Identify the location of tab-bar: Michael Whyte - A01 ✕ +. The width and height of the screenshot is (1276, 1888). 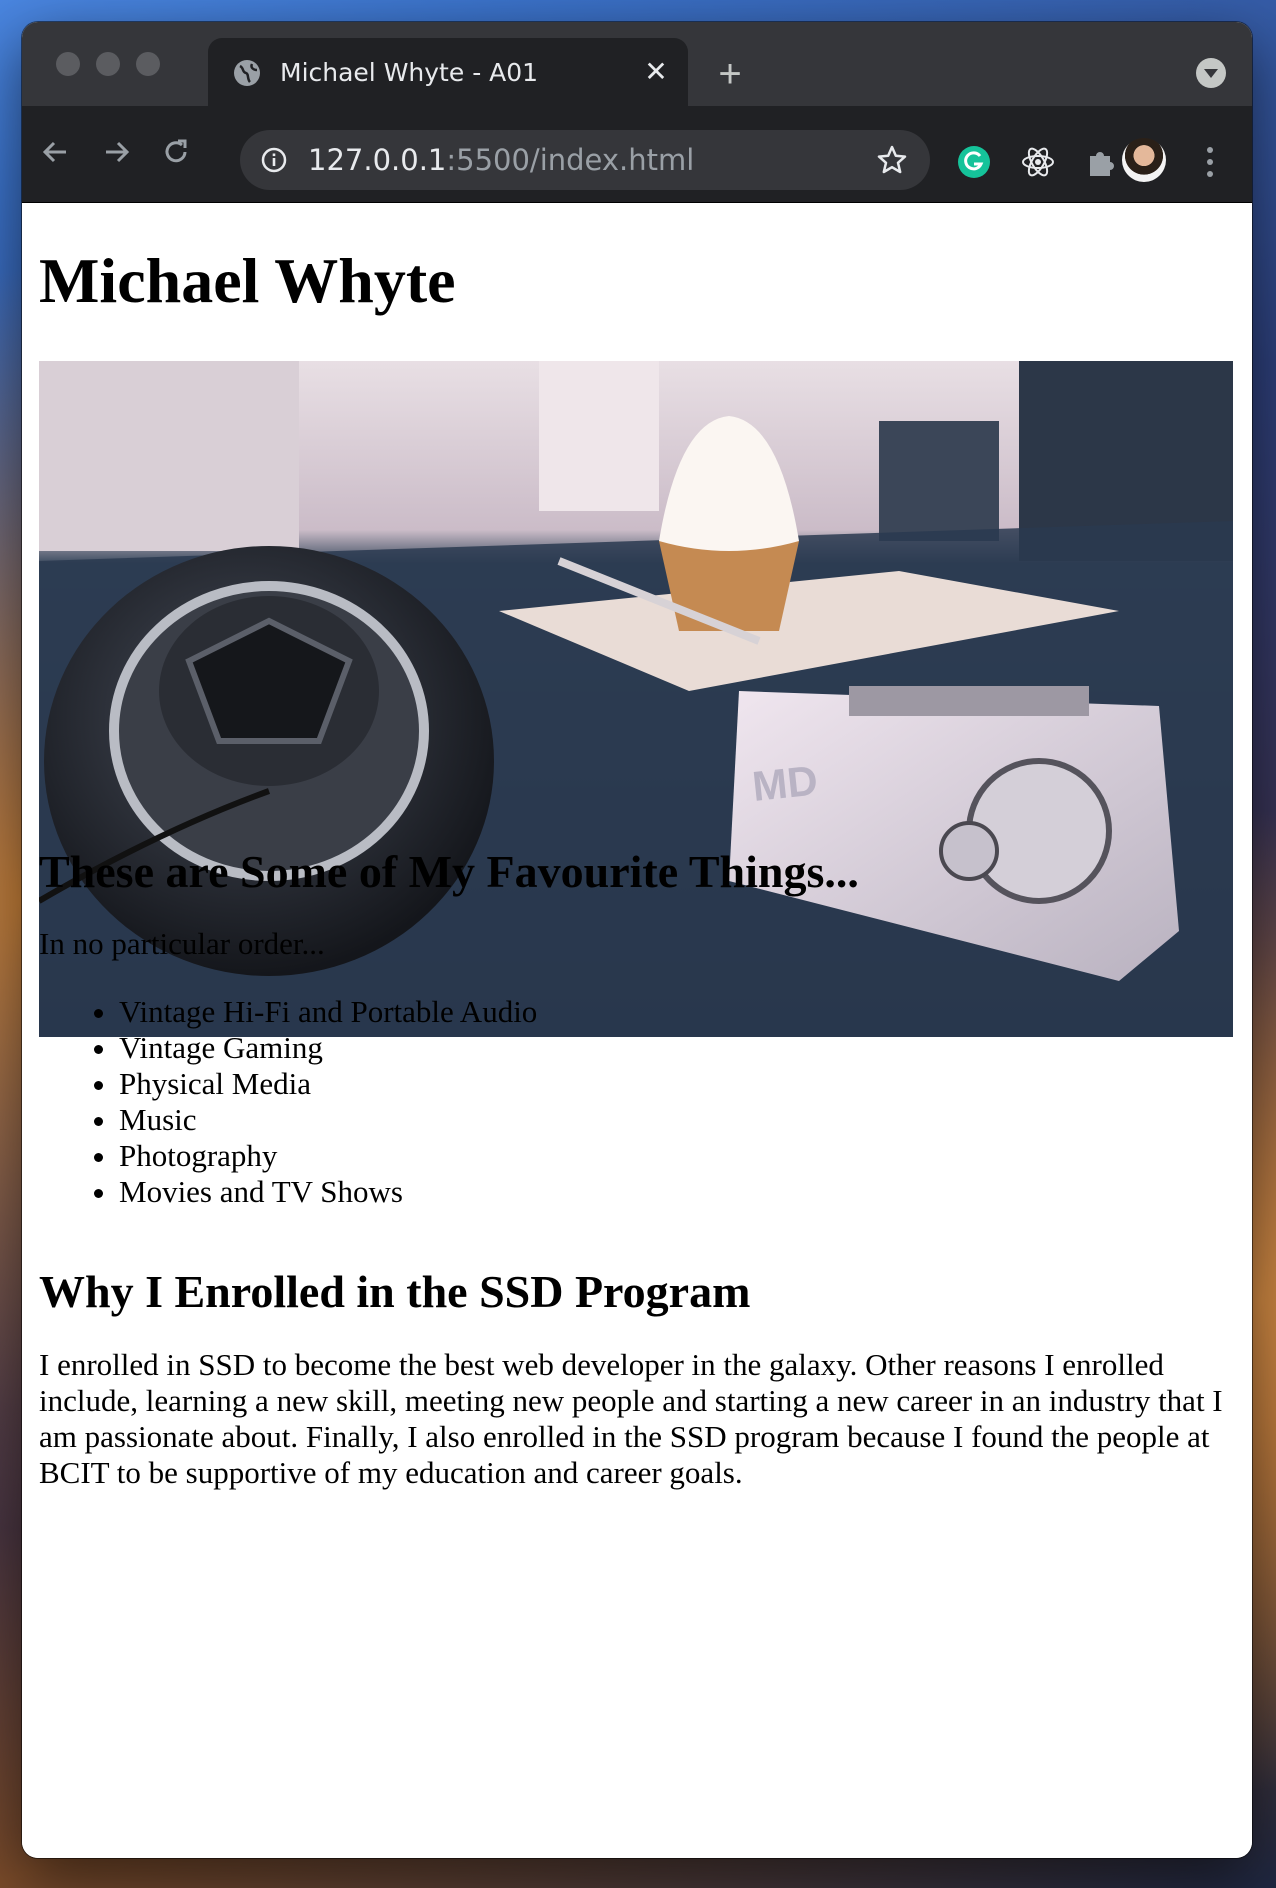
(637, 64).